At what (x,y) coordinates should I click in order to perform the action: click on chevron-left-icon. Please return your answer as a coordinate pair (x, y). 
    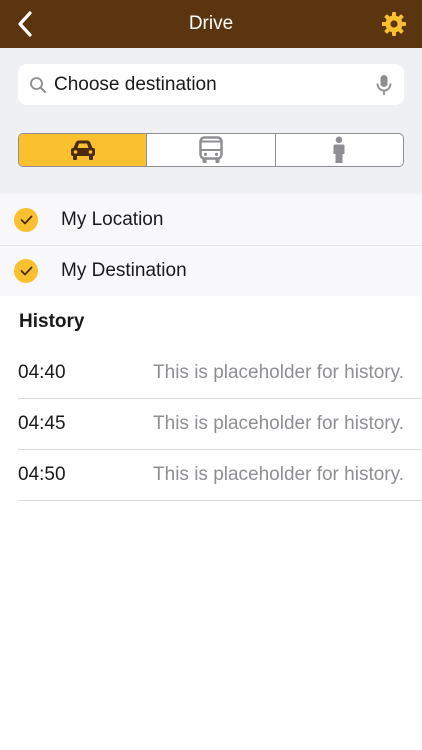
    Looking at the image, I should click on (25, 24).